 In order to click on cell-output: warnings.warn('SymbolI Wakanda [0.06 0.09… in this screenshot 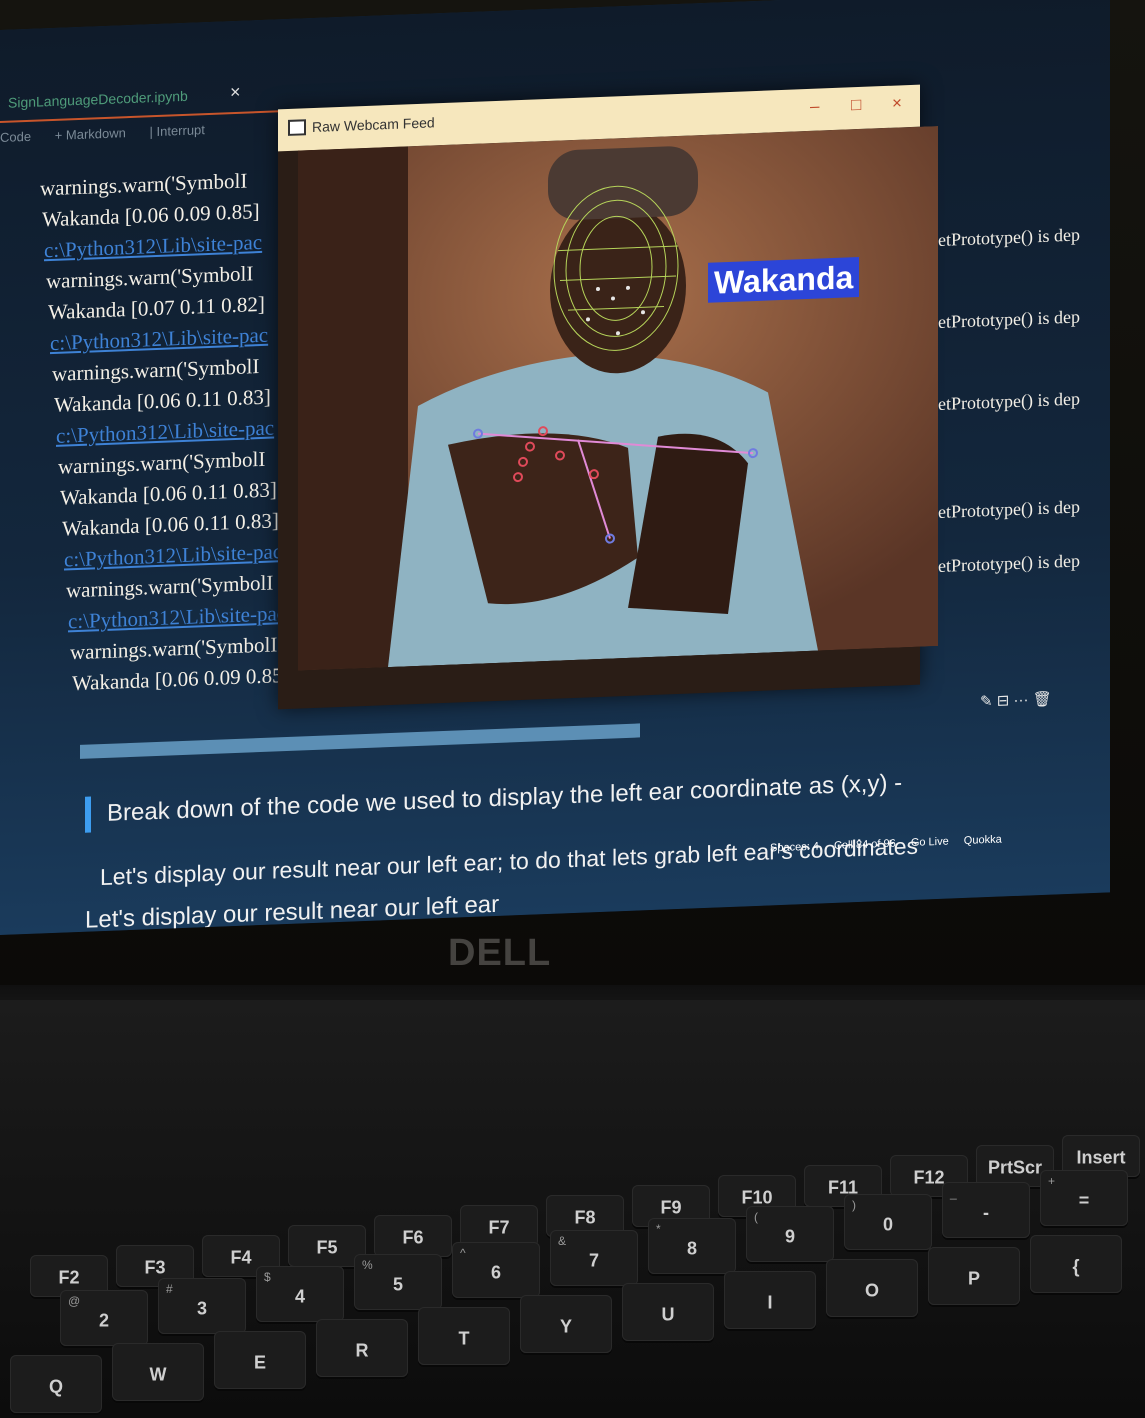, I will do `click(170, 431)`.